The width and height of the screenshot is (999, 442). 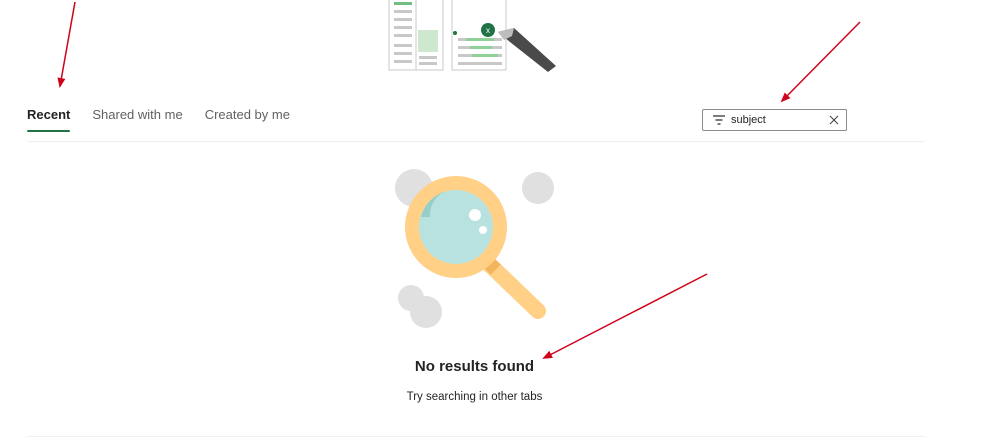 What do you see at coordinates (834, 120) in the screenshot?
I see `close-icon` at bounding box center [834, 120].